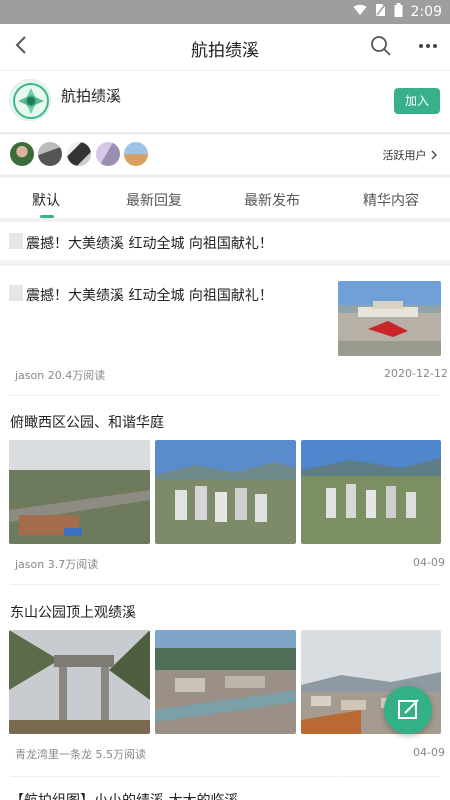 The height and width of the screenshot is (800, 450). I want to click on active-users-link: 活跃用户, so click(411, 155).